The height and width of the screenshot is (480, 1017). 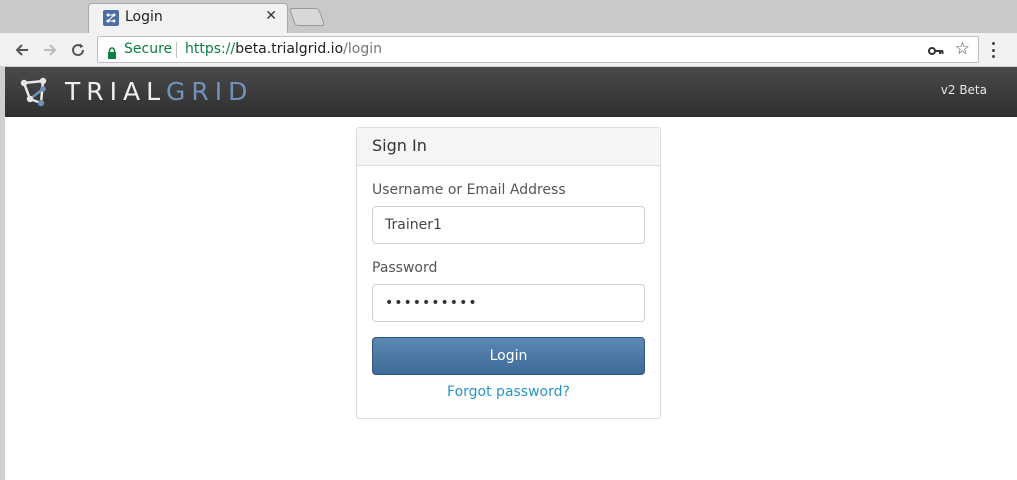 I want to click on secure-label: Secure, so click(x=148, y=49).